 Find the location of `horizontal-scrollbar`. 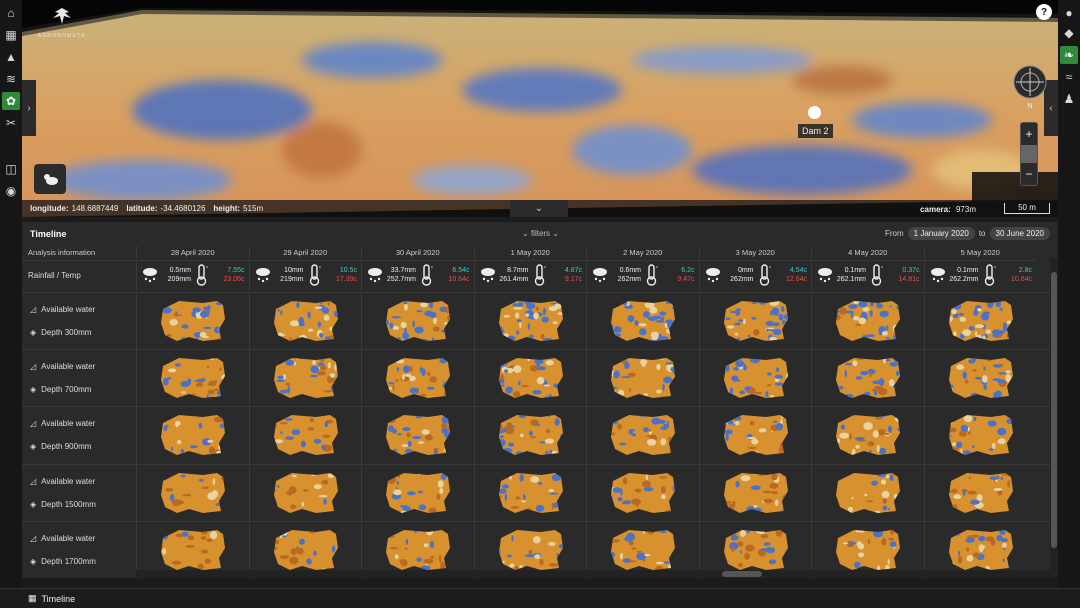

horizontal-scrollbar is located at coordinates (593, 574).